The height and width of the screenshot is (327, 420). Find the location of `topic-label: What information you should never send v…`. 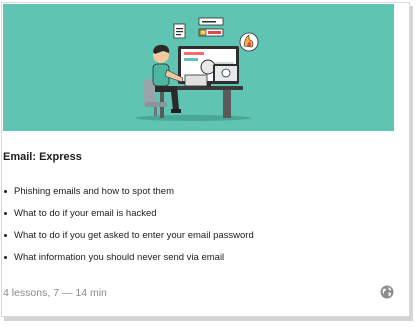

topic-label: What information you should never send v… is located at coordinates (119, 257).